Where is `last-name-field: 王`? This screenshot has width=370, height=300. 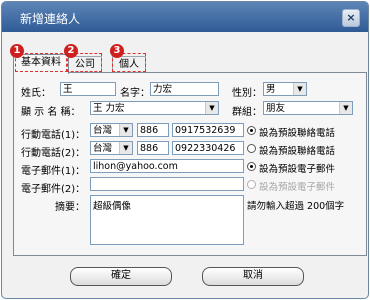
last-name-field: 王 is located at coordinates (88, 89).